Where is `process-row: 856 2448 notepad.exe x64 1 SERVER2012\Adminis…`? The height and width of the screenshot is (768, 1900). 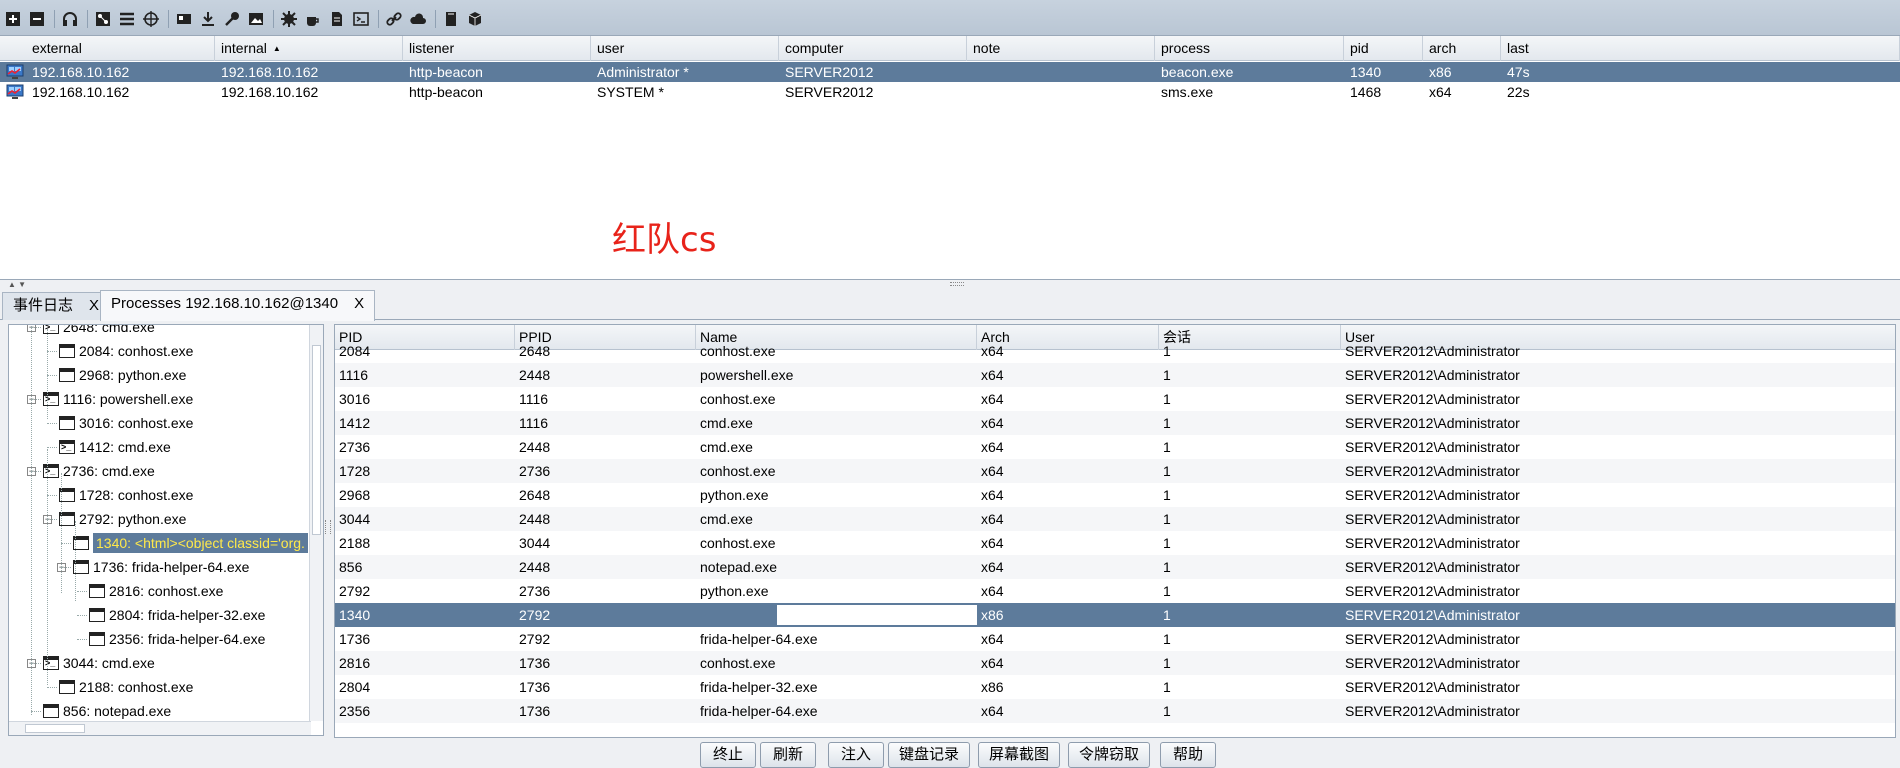
process-row: 856 2448 notepad.exe x64 1 SERVER2012\Adminis… is located at coordinates (1115, 567).